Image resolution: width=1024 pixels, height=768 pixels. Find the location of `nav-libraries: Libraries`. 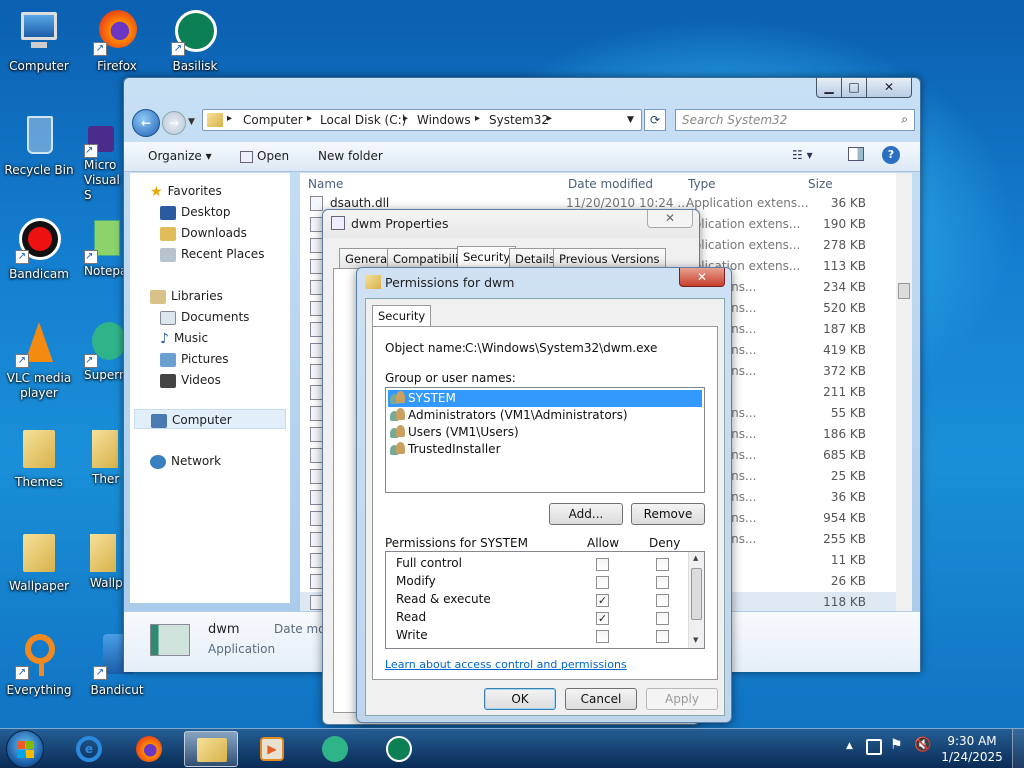

nav-libraries: Libraries is located at coordinates (186, 296).